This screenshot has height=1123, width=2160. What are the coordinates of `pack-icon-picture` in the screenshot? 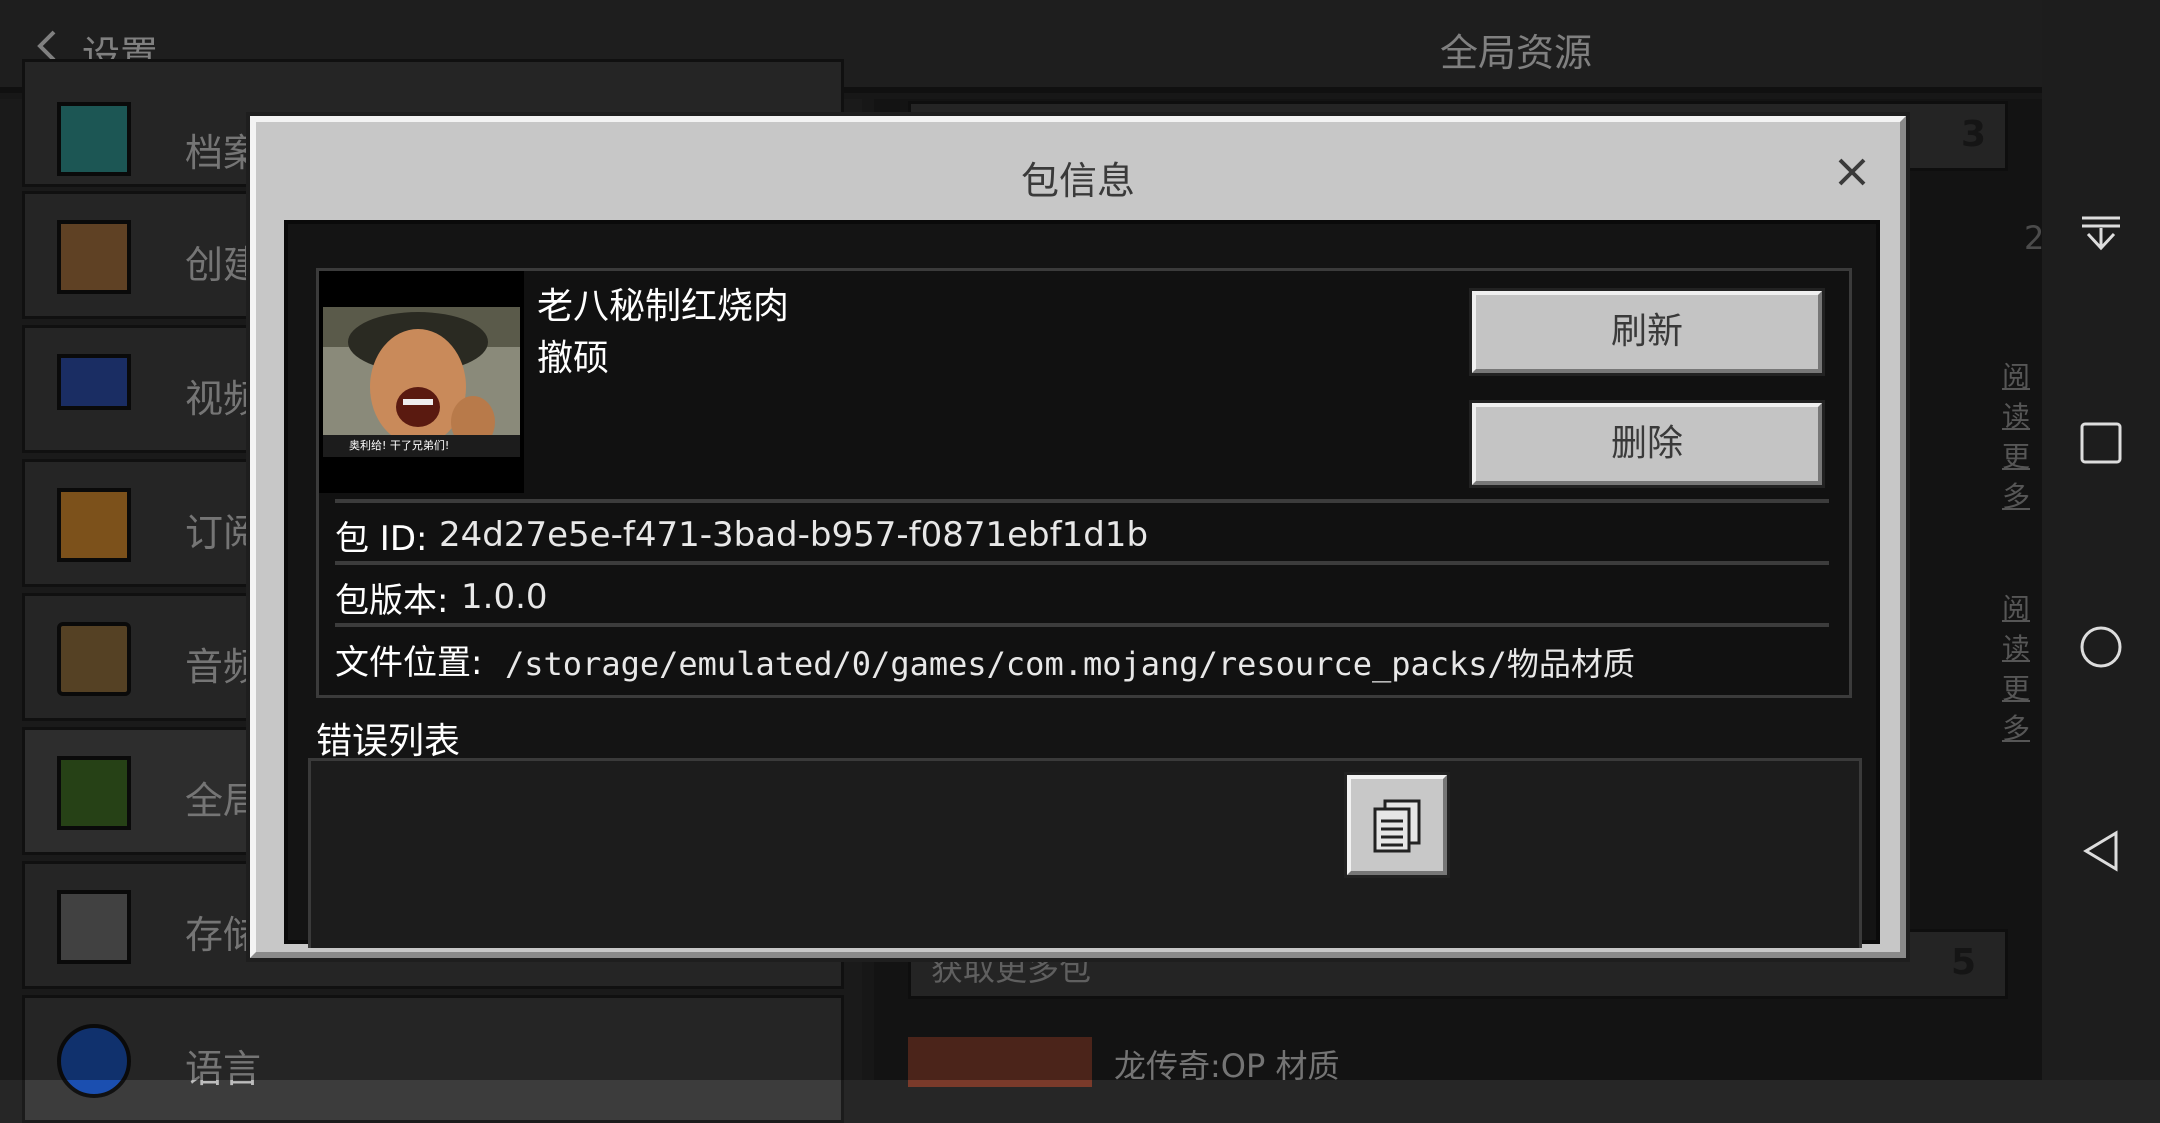 It's located at (421, 382).